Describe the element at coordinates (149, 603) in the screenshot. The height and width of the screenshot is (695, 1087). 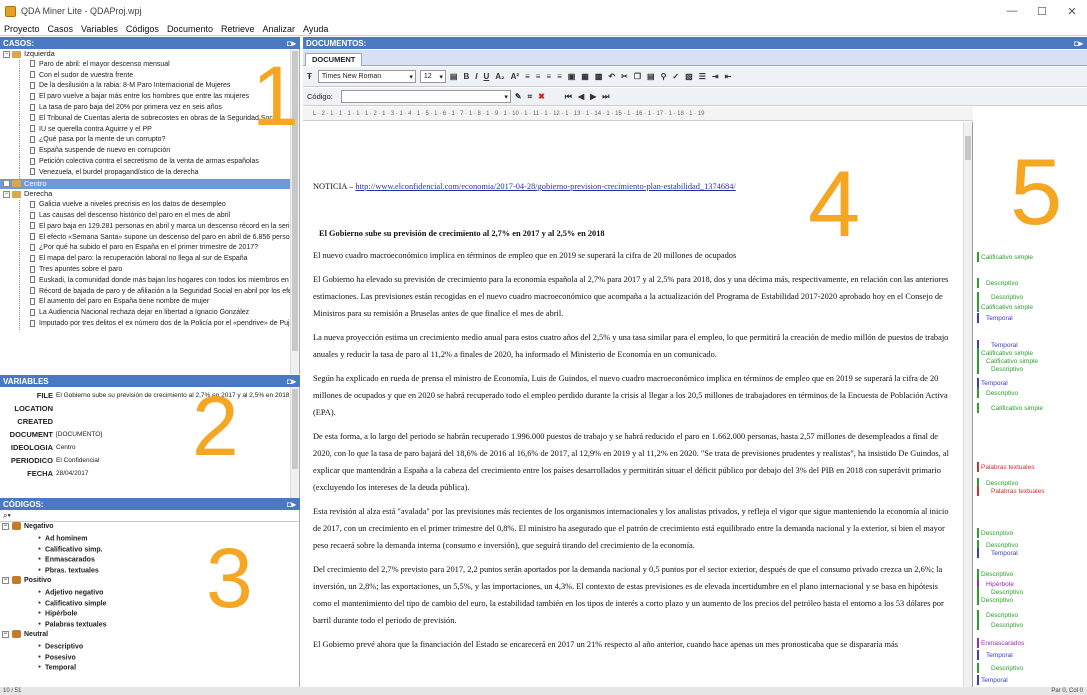
I see `code-item: Calificativo simple` at that location.